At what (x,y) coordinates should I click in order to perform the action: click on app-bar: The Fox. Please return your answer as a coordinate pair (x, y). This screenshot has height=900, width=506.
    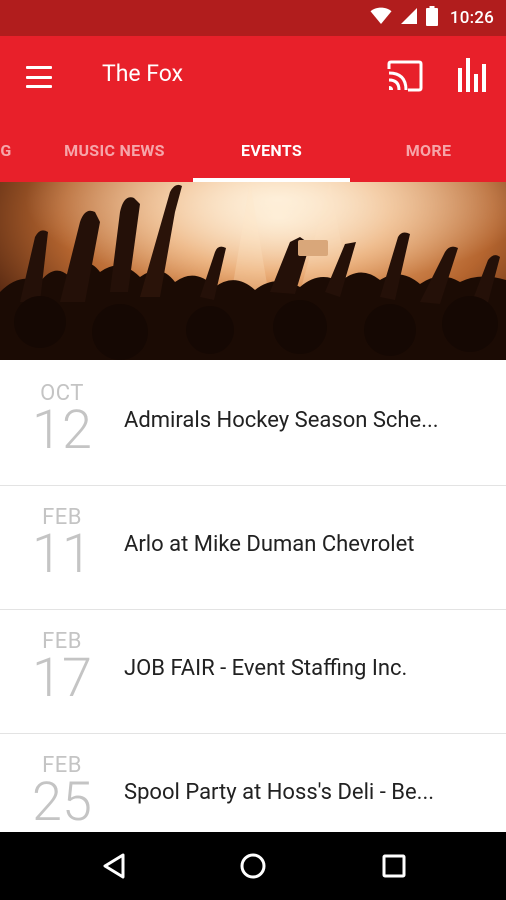
    Looking at the image, I should click on (253, 77).